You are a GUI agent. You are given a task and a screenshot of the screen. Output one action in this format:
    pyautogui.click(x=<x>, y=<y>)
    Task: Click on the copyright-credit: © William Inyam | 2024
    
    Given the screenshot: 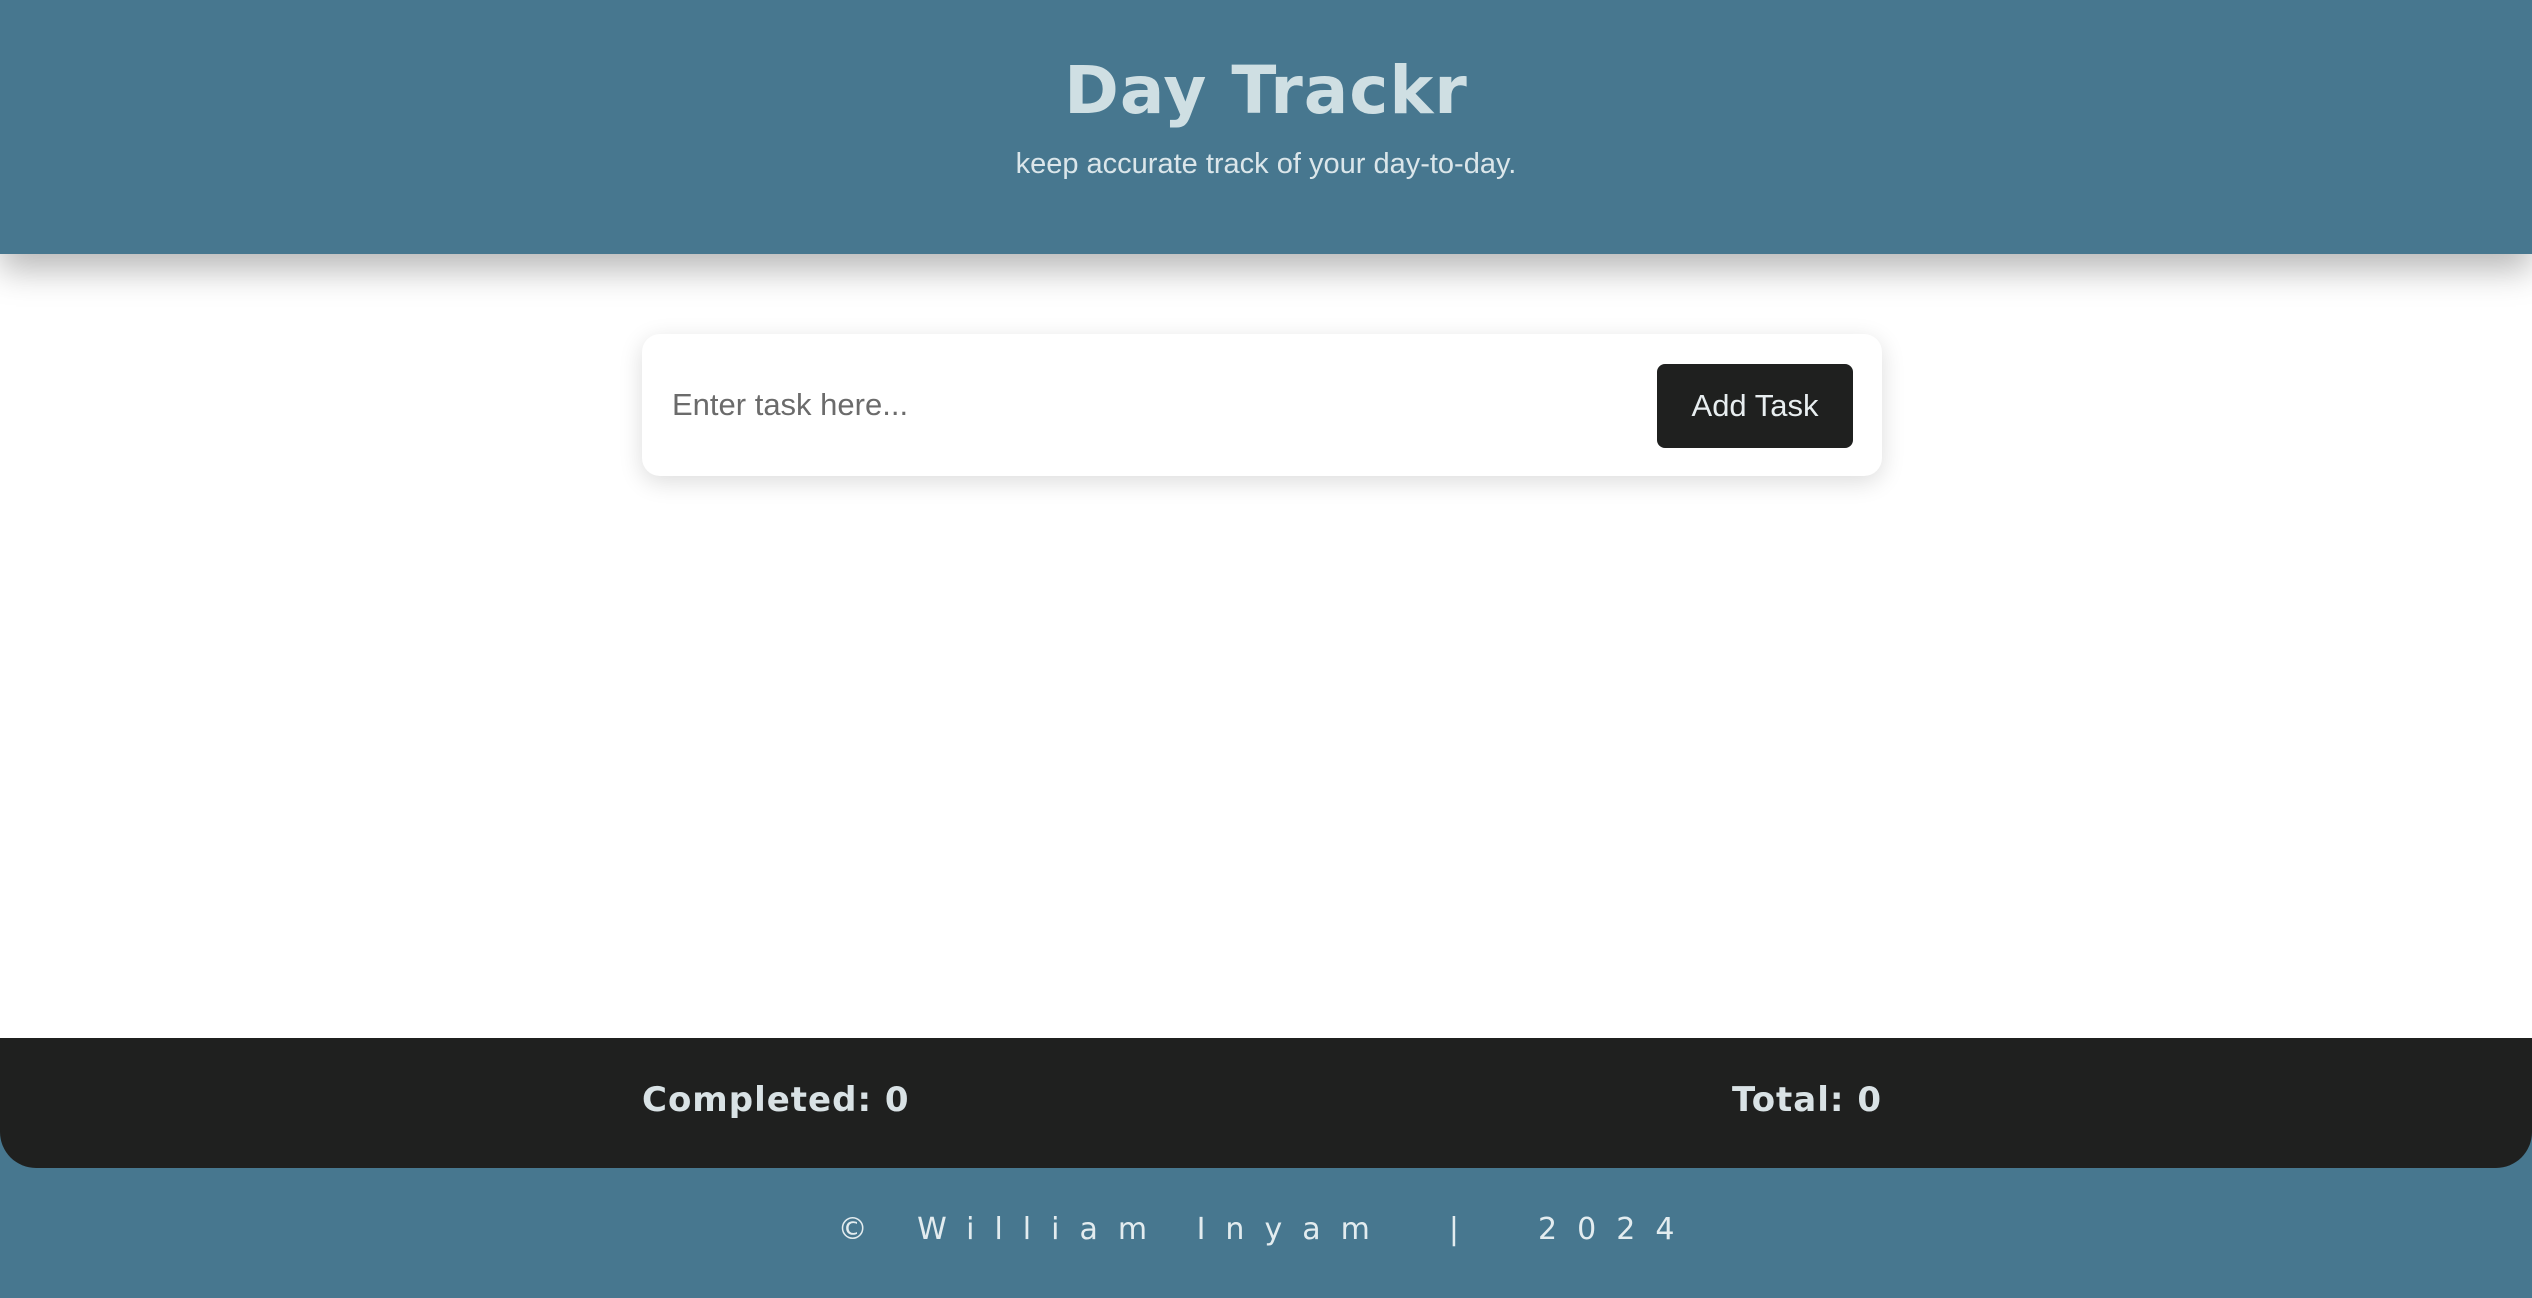 What is the action you would take?
    pyautogui.click(x=1266, y=1229)
    